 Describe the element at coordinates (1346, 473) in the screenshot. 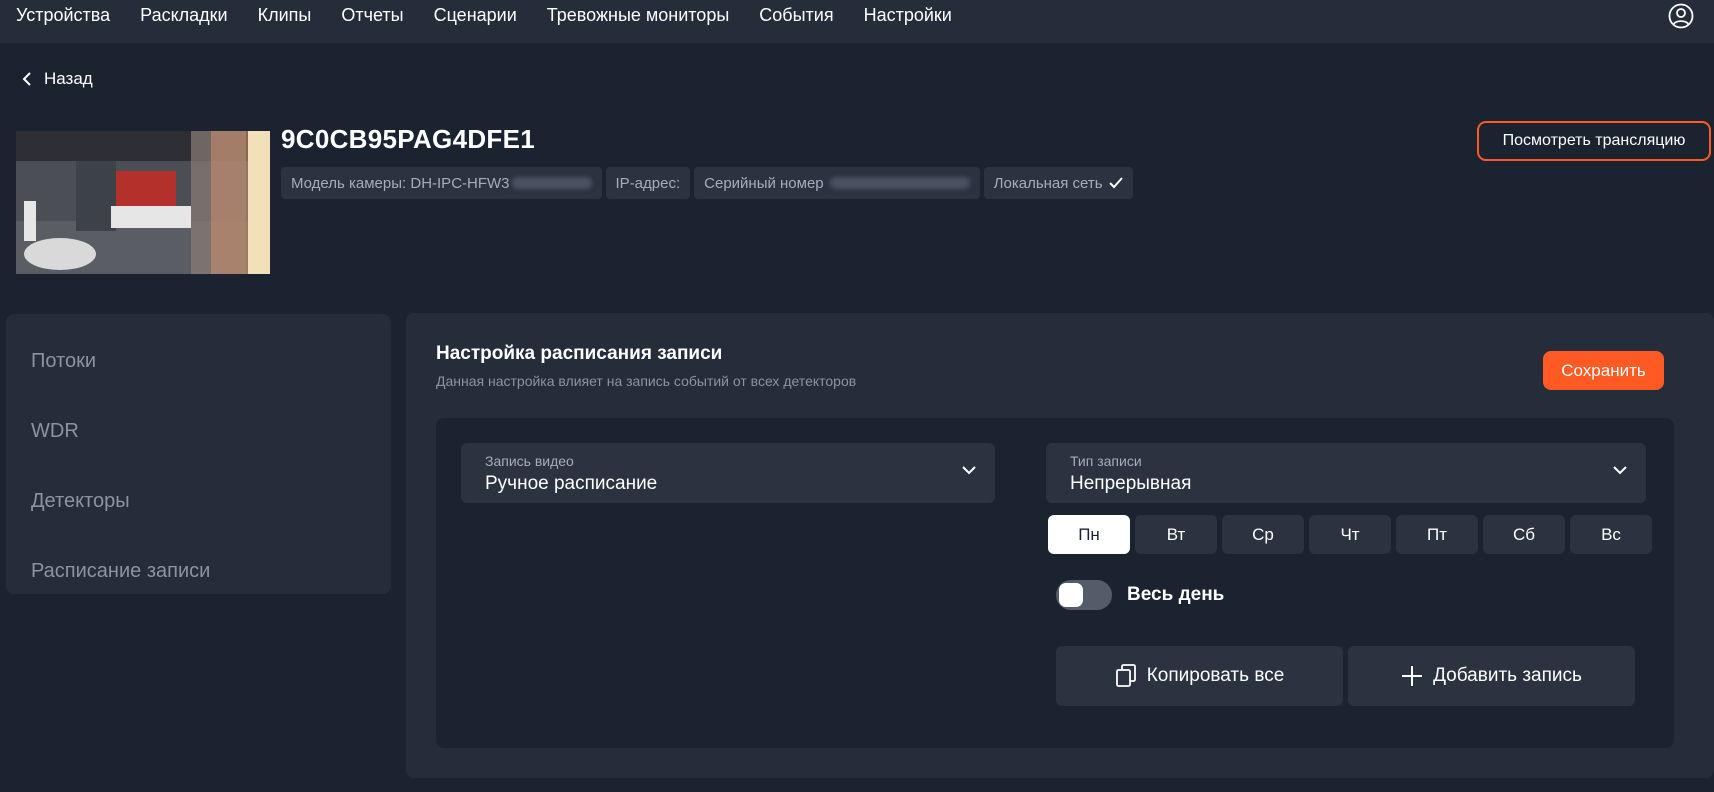

I see `record-type-select: Тип записи Непрерывная` at that location.